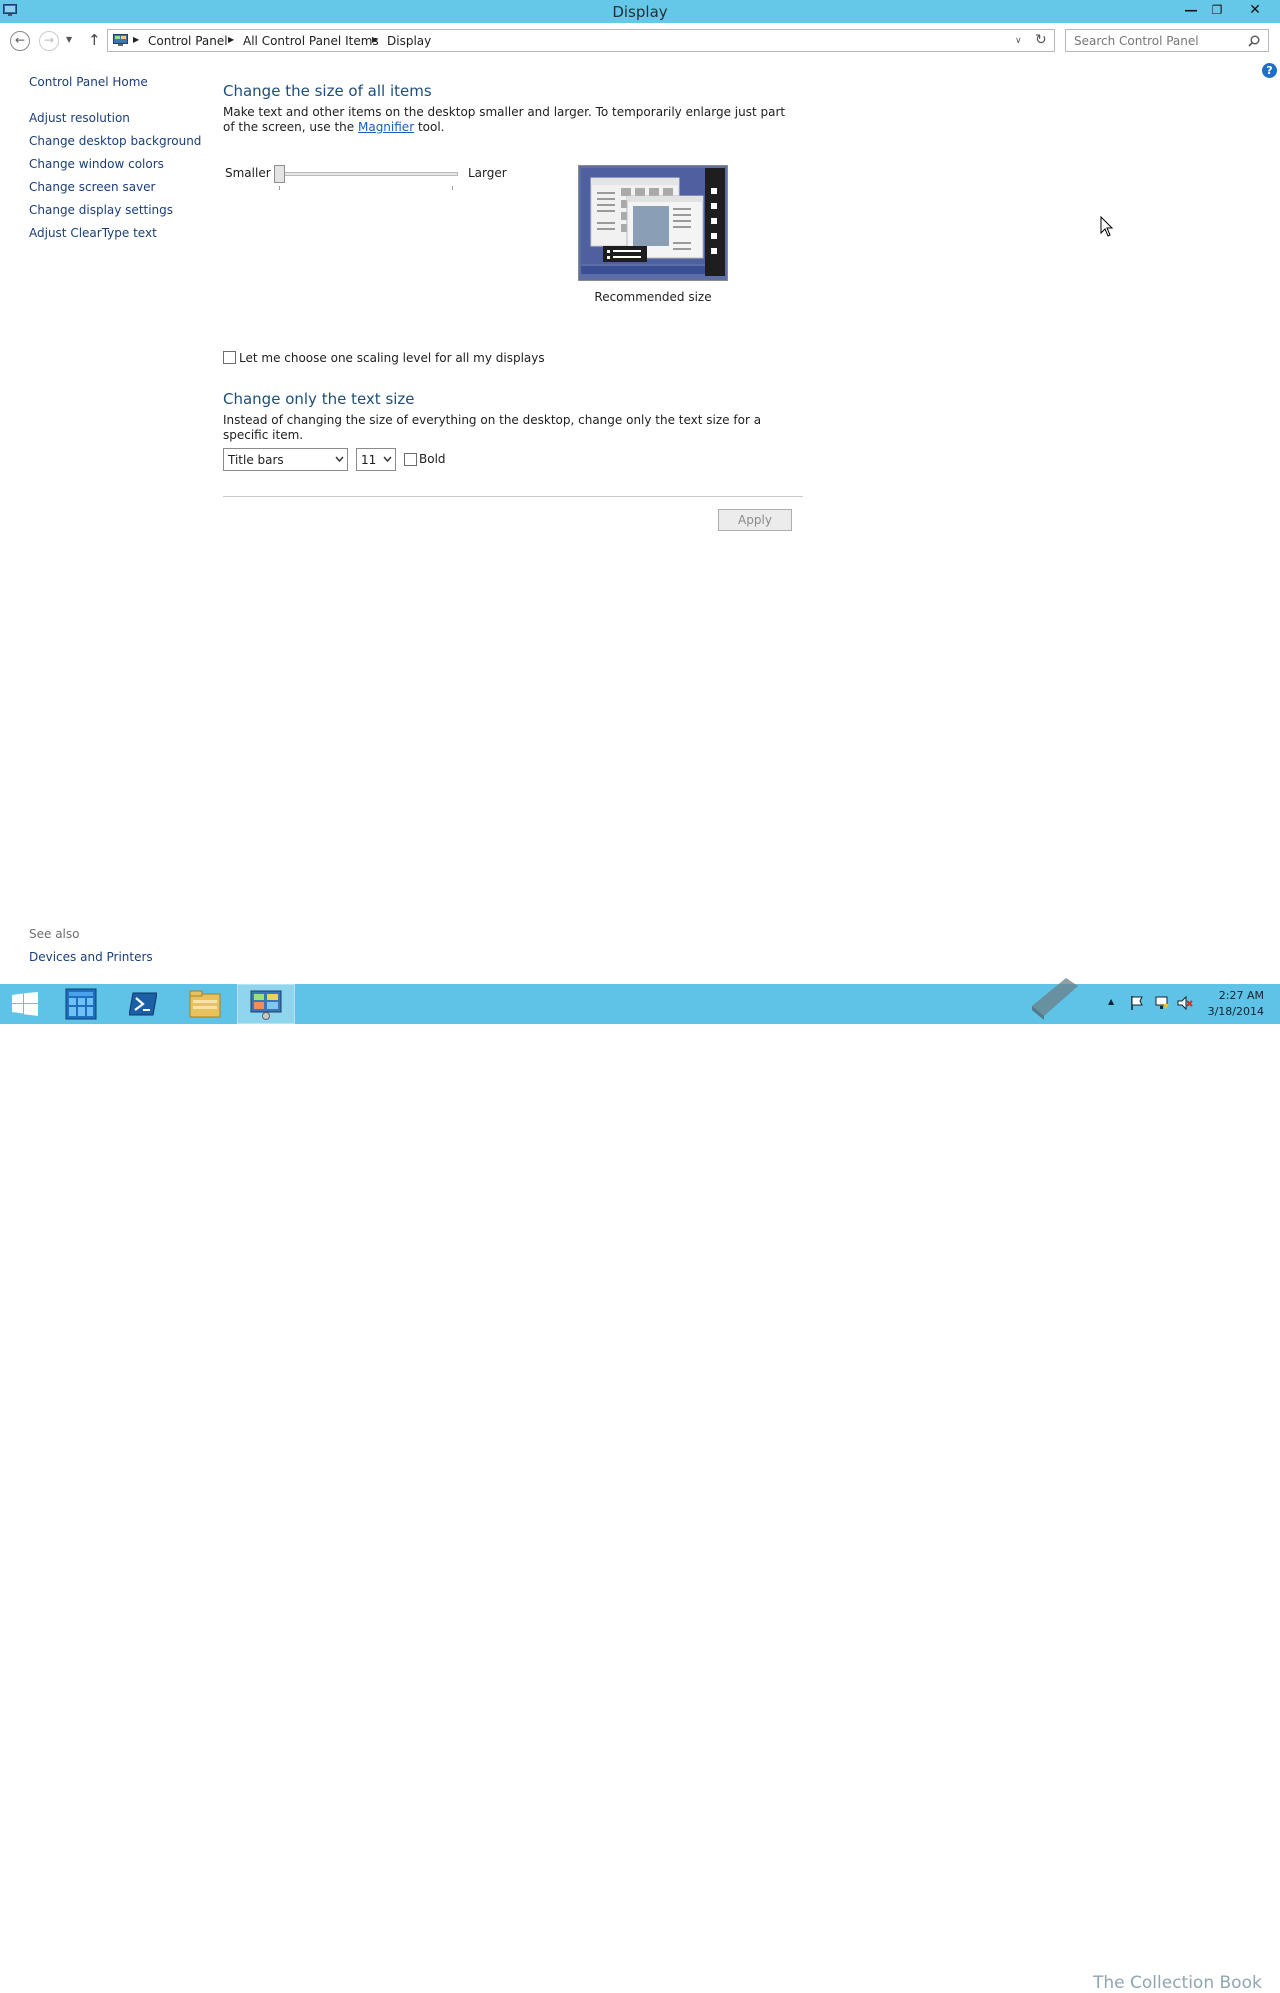  Describe the element at coordinates (93, 233) in the screenshot. I see `sidebar-item-cleartype: Adjust ClearType text` at that location.